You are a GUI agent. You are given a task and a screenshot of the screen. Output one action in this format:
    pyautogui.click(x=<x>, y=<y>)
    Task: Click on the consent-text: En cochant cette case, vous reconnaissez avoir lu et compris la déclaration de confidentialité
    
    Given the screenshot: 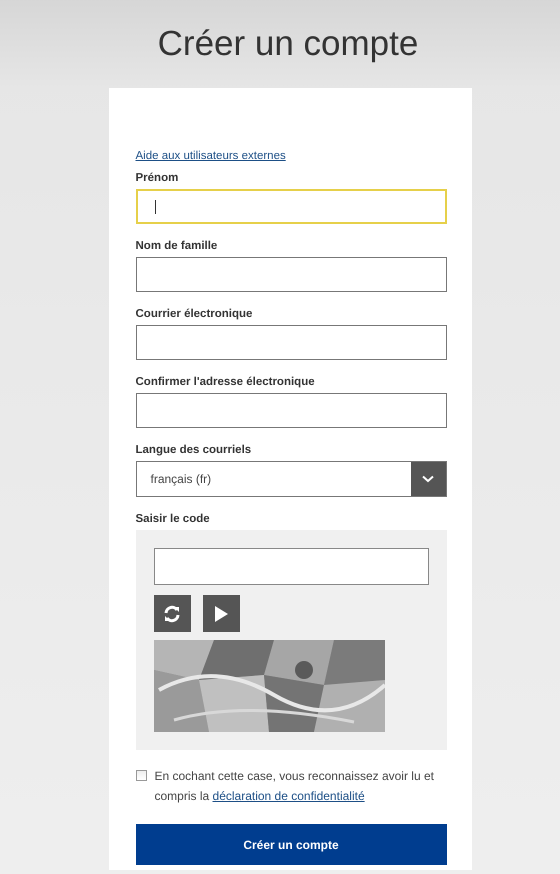 What is the action you would take?
    pyautogui.click(x=294, y=786)
    